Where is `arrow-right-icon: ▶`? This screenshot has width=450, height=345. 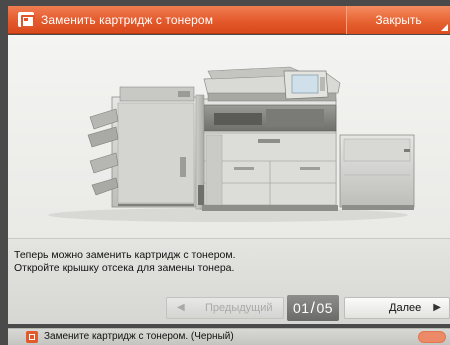 arrow-right-icon: ▶ is located at coordinates (437, 307).